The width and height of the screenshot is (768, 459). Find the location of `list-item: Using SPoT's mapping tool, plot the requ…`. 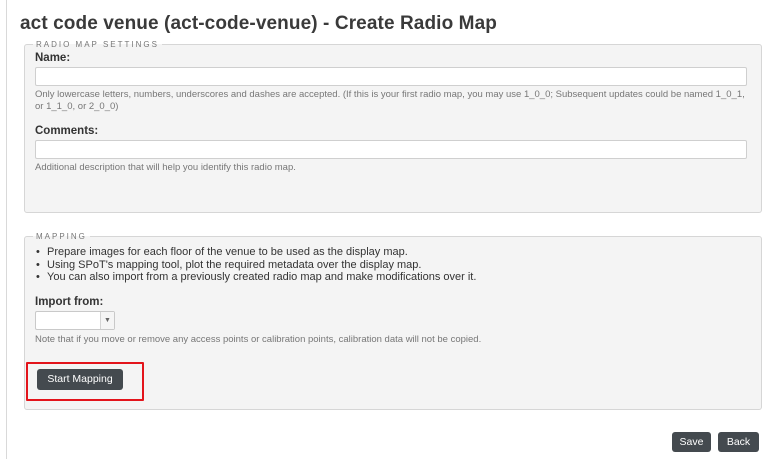

list-item: Using SPoT's mapping tool, plot the requ… is located at coordinates (398, 265).